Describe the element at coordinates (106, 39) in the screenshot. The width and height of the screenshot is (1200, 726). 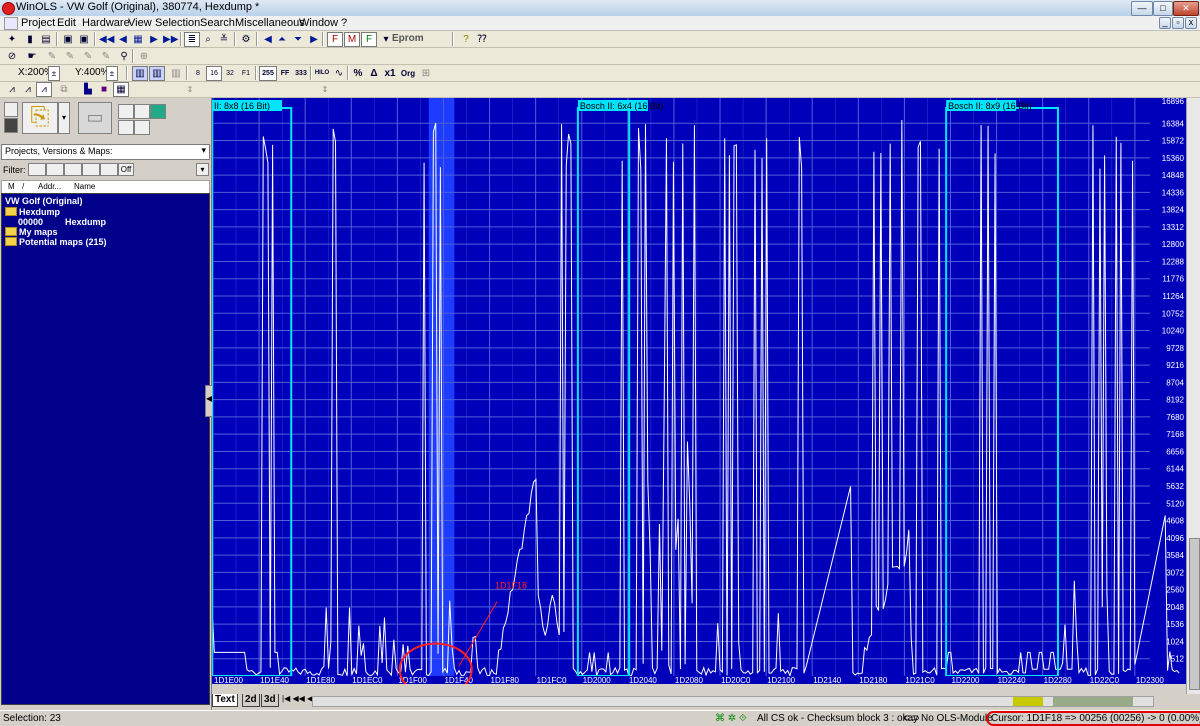
I see `first-icon: ◀◀` at that location.